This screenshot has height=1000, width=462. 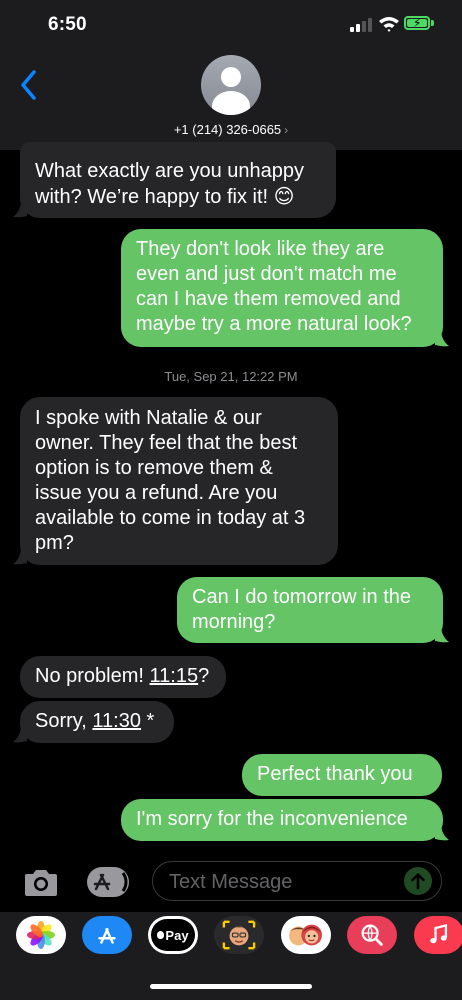 I want to click on message-line: owner. They feel that the best, so click(x=166, y=443).